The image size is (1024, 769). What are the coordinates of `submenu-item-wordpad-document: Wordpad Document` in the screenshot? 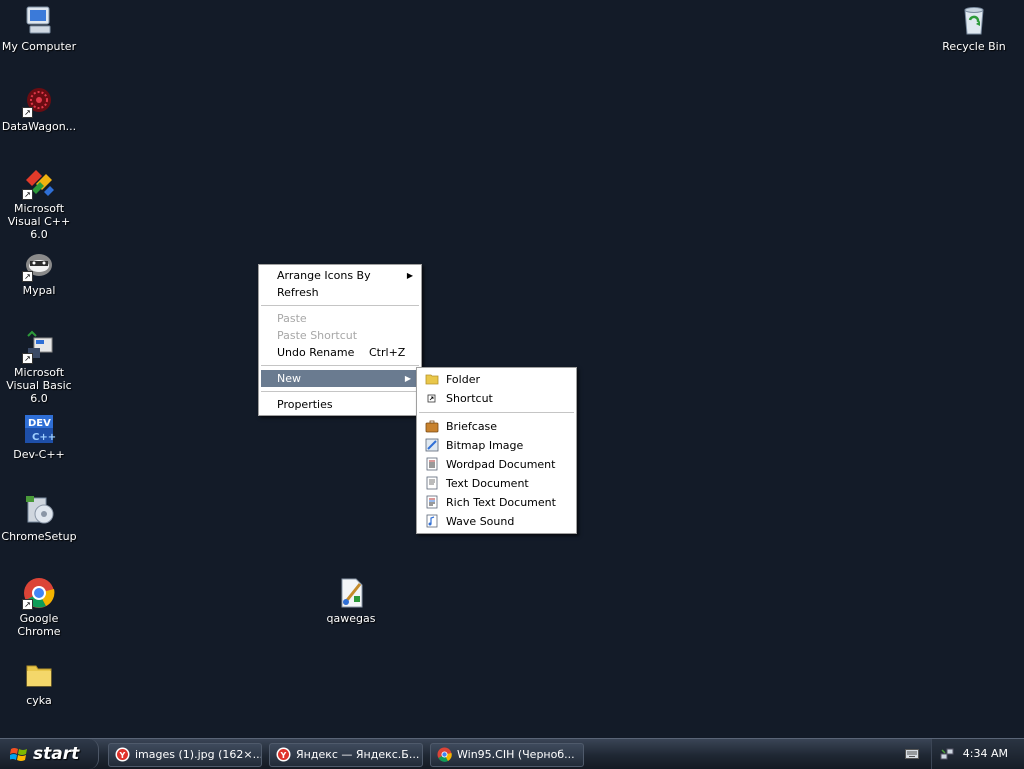 It's located at (496, 464).